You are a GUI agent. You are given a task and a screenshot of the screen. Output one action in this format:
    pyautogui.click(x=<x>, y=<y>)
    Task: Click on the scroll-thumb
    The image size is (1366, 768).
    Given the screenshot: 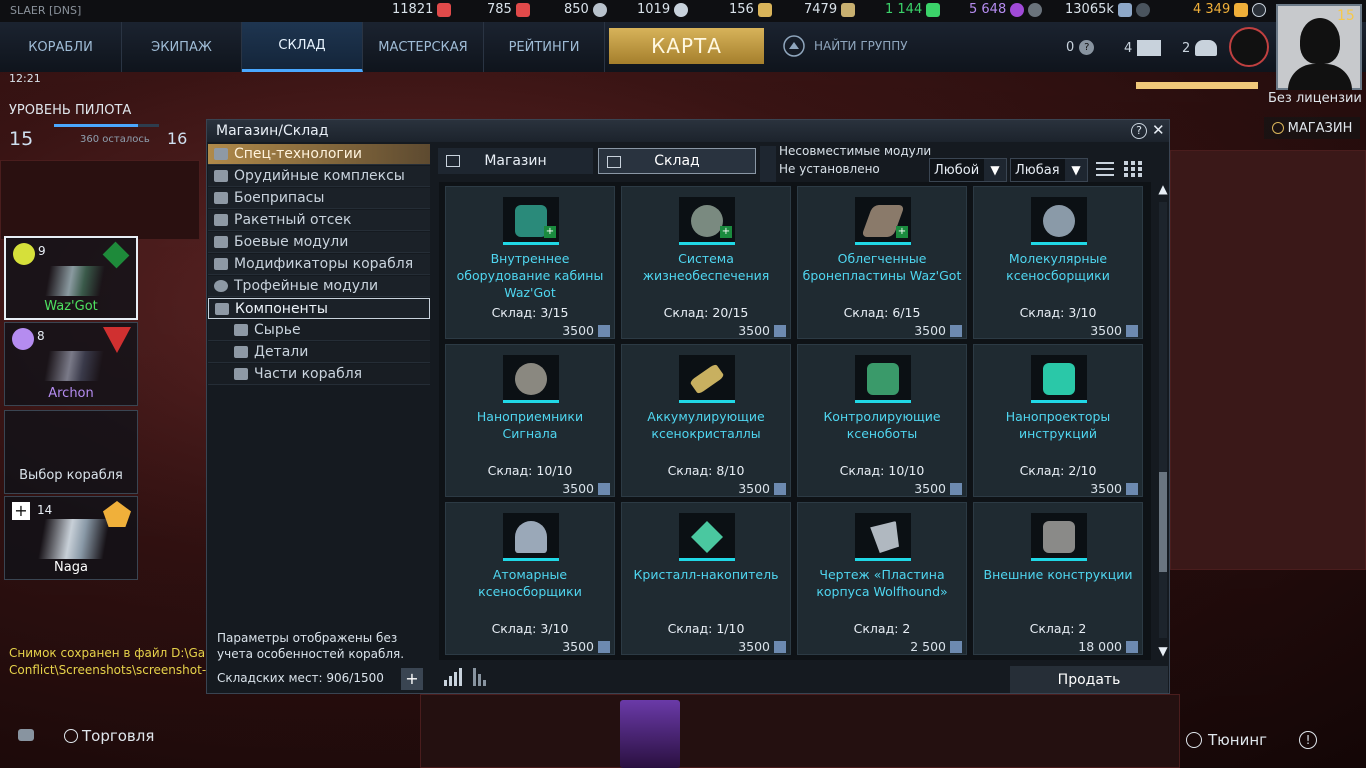 What is the action you would take?
    pyautogui.click(x=1163, y=522)
    